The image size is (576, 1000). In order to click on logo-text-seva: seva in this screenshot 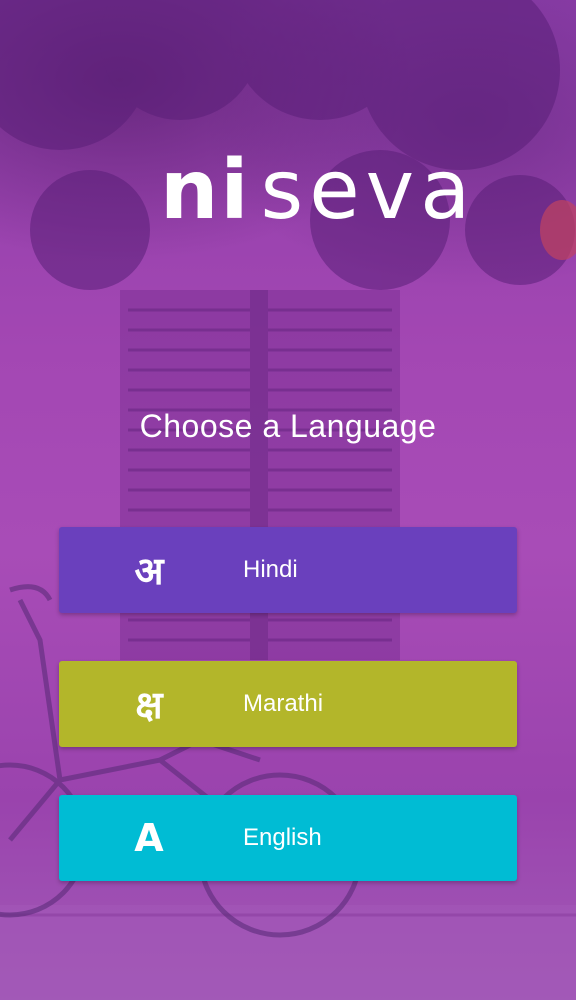, I will do `click(368, 190)`.